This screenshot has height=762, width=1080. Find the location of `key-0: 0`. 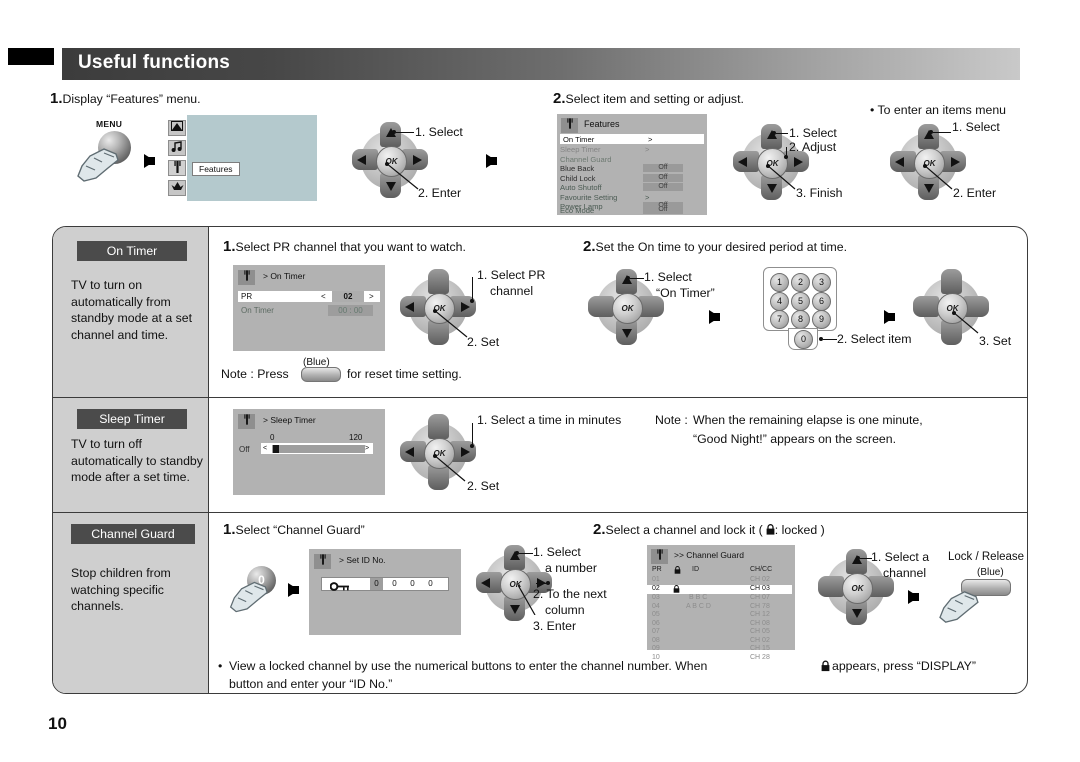

key-0: 0 is located at coordinates (803, 339).